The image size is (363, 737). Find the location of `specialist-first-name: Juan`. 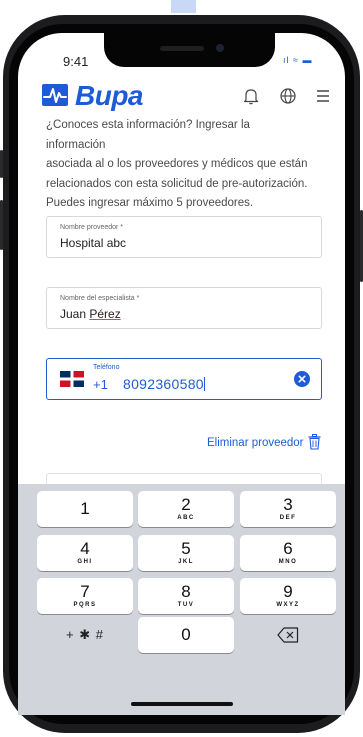

specialist-first-name: Juan is located at coordinates (73, 314).